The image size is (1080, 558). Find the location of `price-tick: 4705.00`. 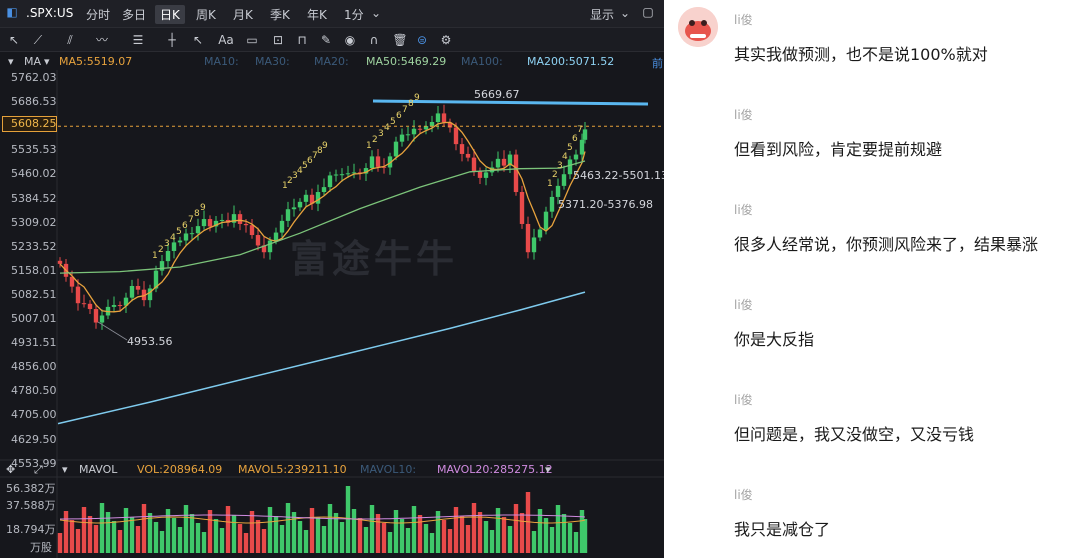

price-tick: 4705.00 is located at coordinates (34, 415).